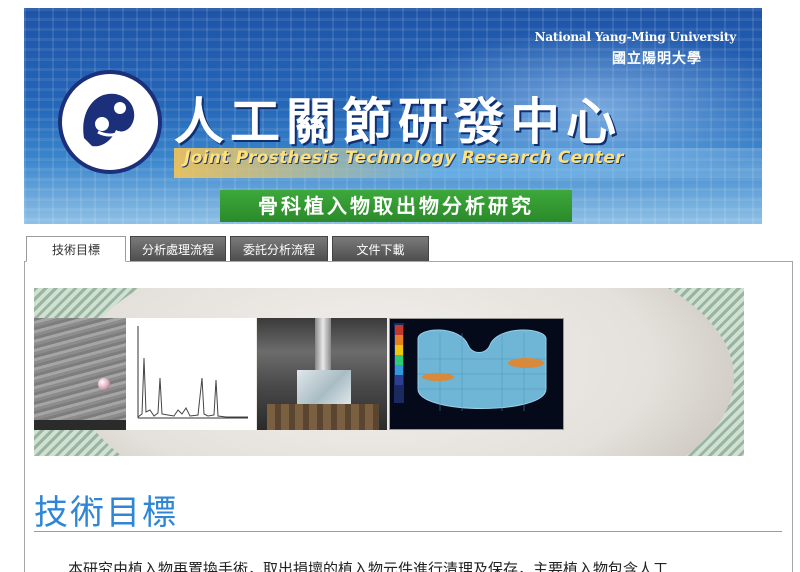 Image resolution: width=800 pixels, height=572 pixels. What do you see at coordinates (80, 425) in the screenshot?
I see `sem-scalebar` at bounding box center [80, 425].